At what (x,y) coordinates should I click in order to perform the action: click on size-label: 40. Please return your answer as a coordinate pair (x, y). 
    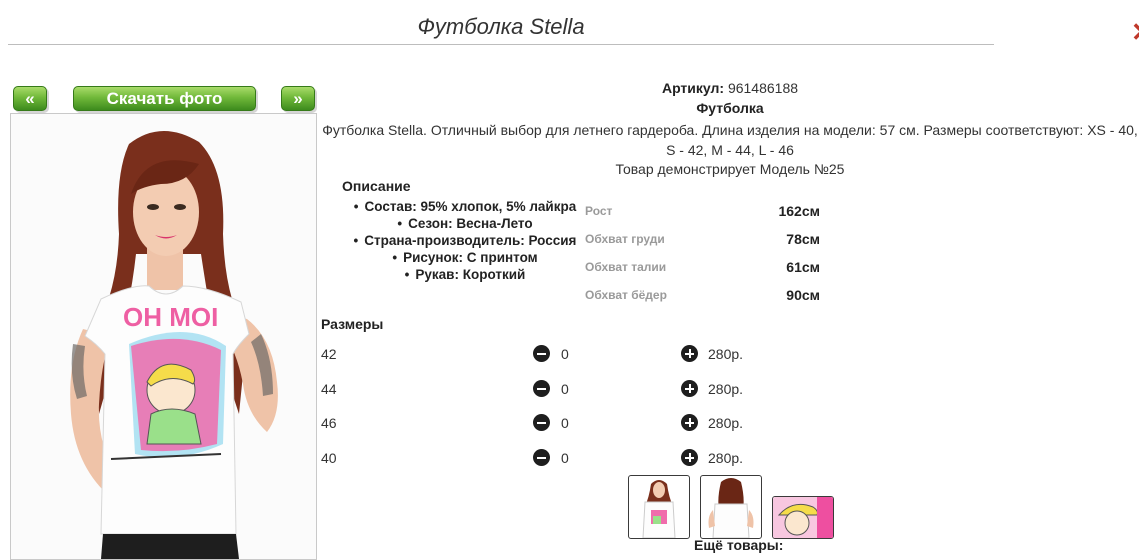
    Looking at the image, I should click on (329, 458).